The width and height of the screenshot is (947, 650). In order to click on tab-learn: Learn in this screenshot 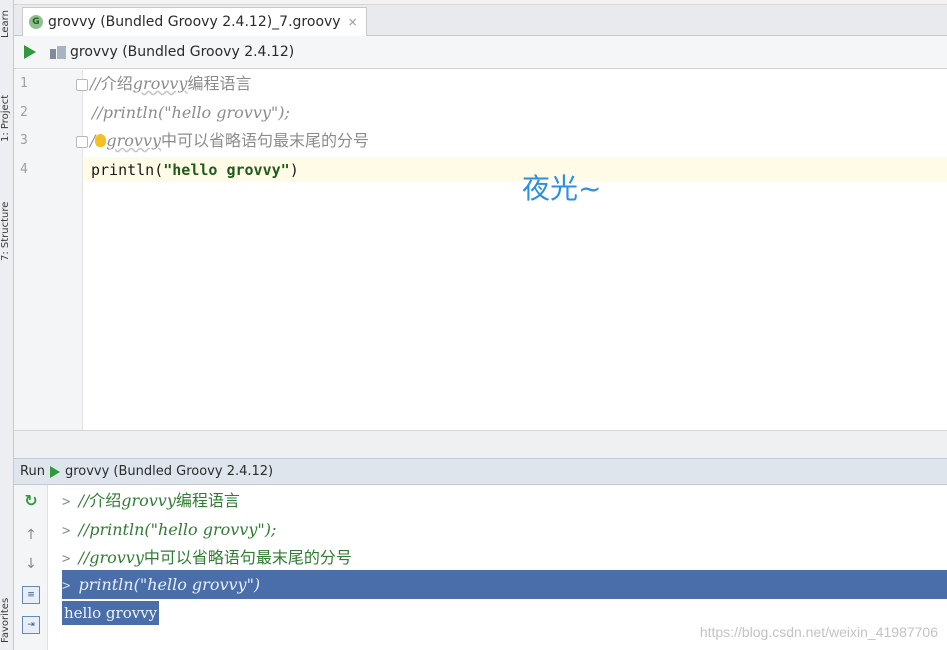, I will do `click(7, 24)`.